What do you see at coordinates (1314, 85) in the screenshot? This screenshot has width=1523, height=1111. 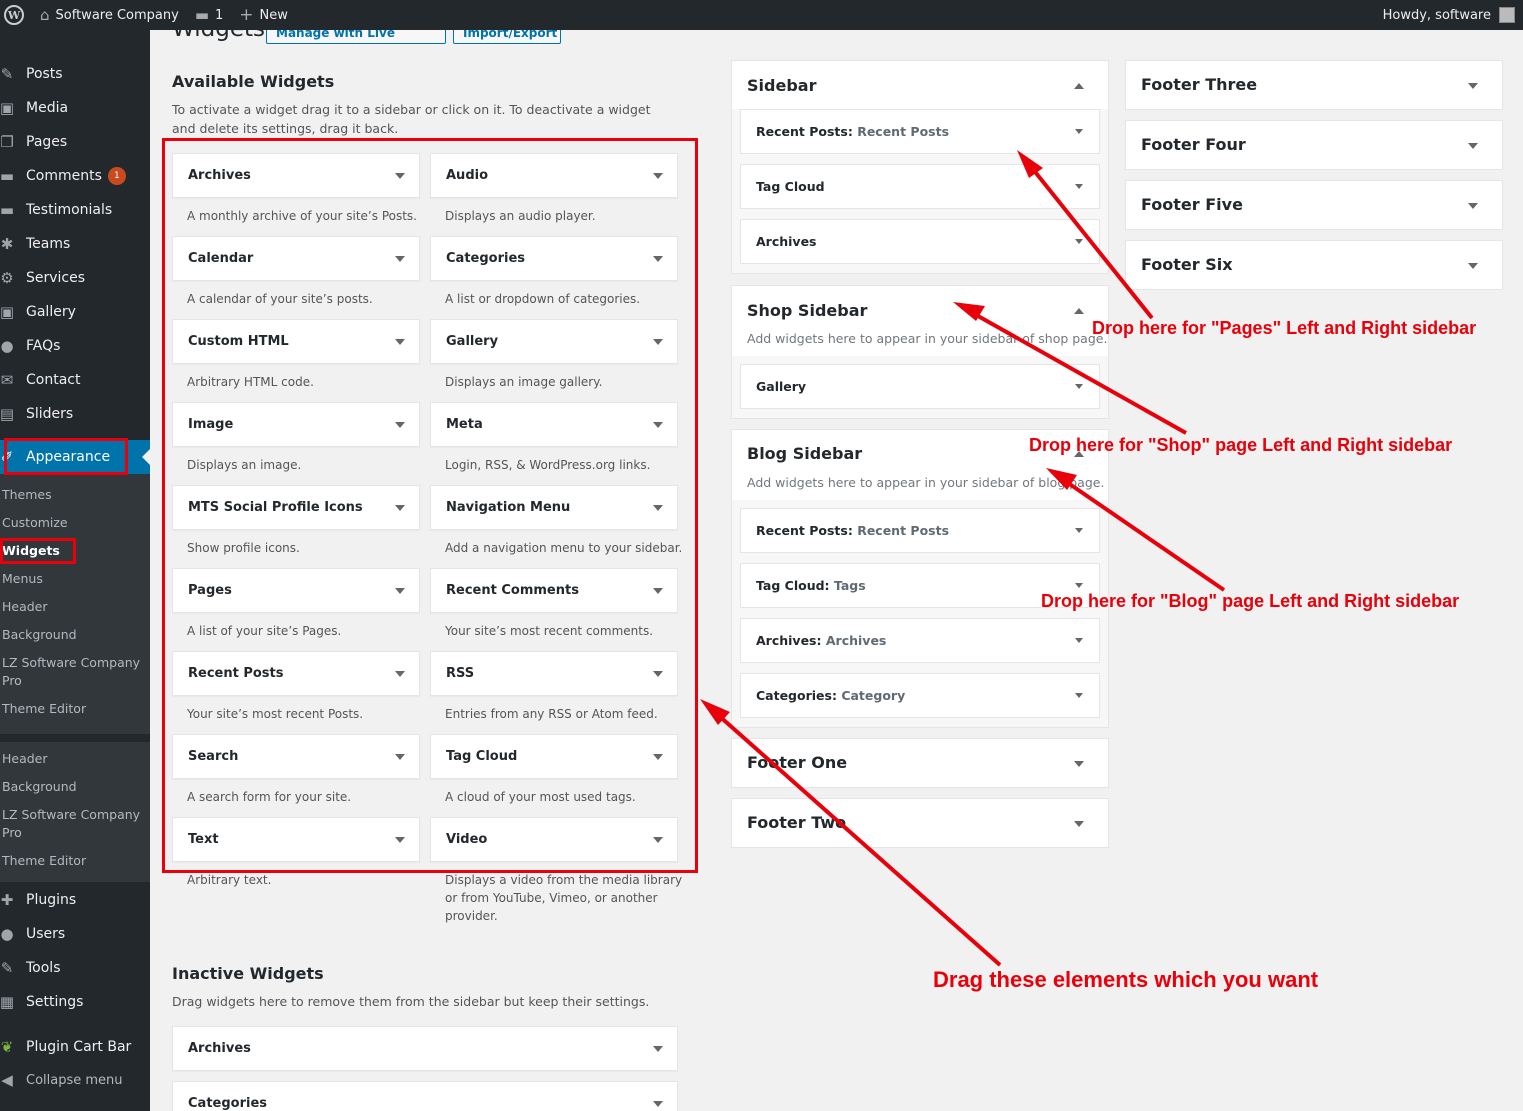 I see `widget-area-footer-three: Footer Three` at bounding box center [1314, 85].